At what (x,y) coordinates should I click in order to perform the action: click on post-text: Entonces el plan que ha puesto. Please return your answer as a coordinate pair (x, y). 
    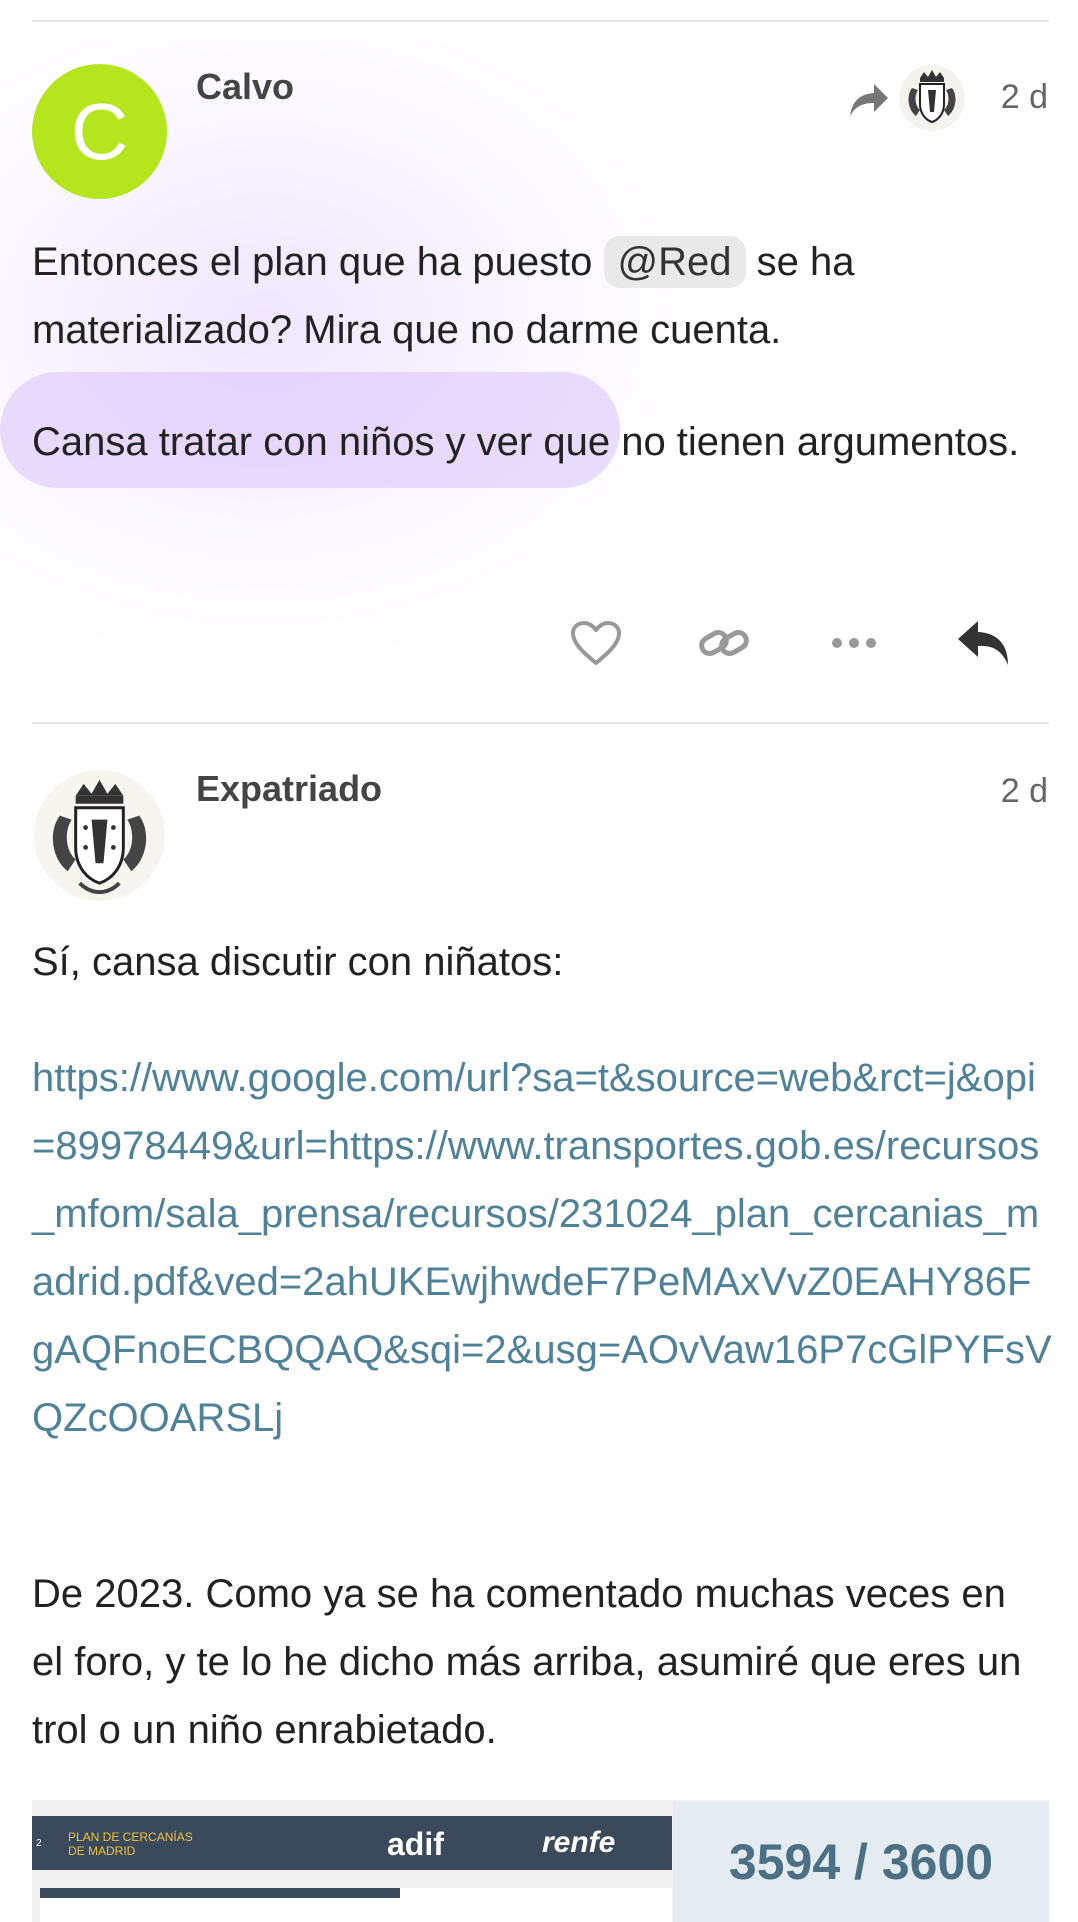
    Looking at the image, I should click on (318, 262).